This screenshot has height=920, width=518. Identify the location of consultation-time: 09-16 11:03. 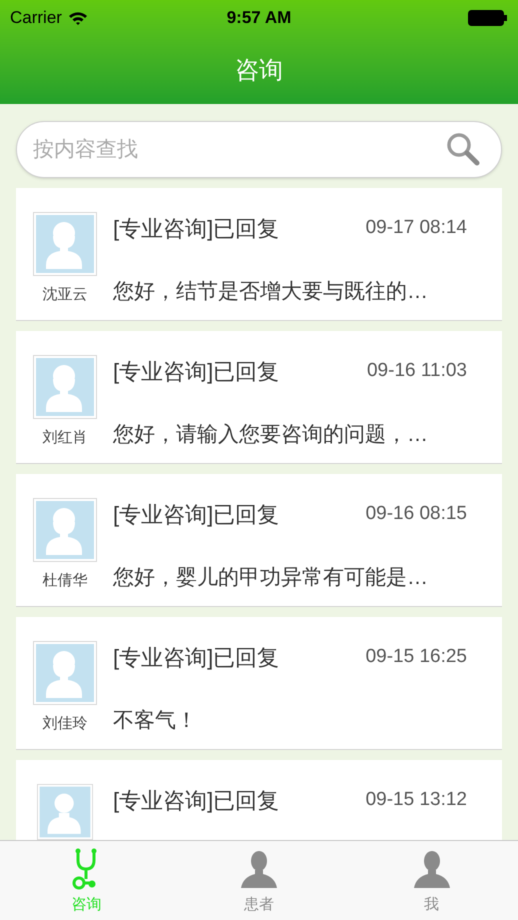
(416, 371).